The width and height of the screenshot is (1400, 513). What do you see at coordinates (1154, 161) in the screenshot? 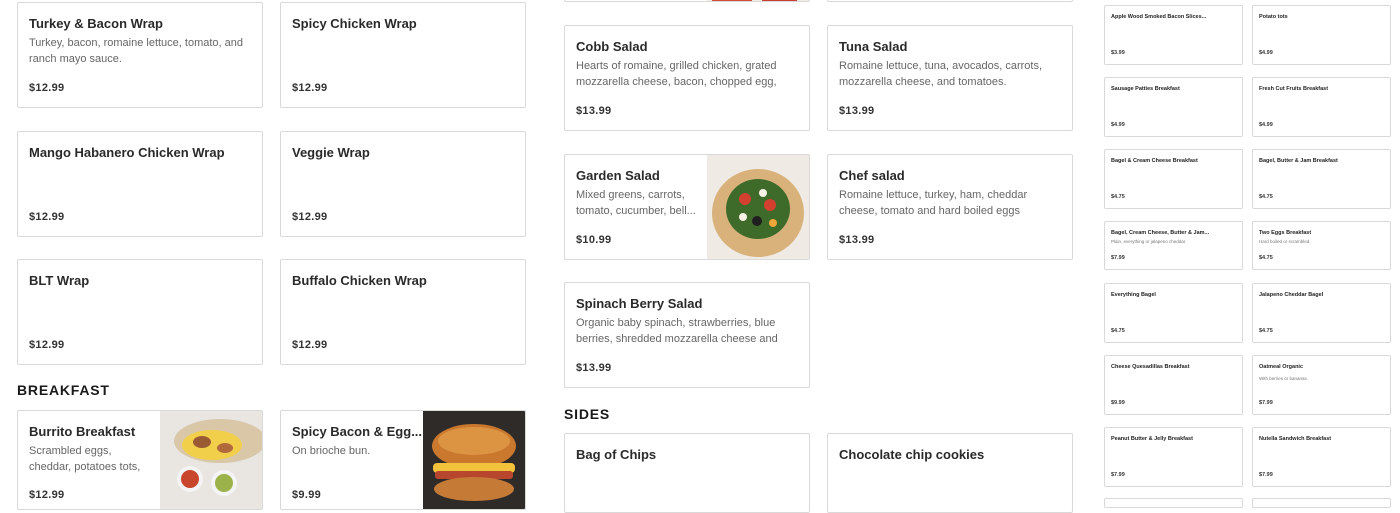
I see `mini-item-title: Bagel & Cream Cheese Breakfast` at bounding box center [1154, 161].